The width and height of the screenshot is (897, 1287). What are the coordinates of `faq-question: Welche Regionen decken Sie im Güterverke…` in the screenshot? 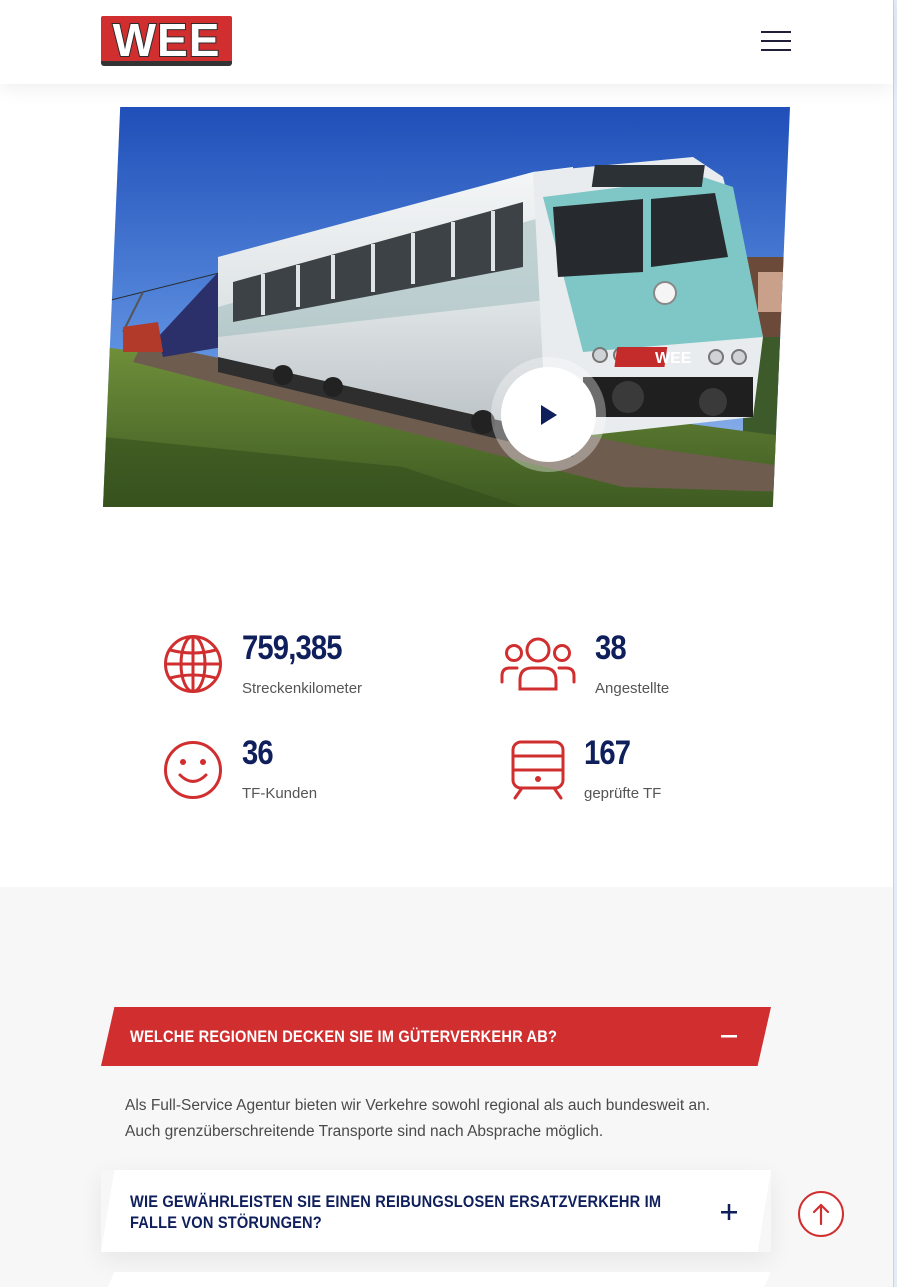 It's located at (344, 1036).